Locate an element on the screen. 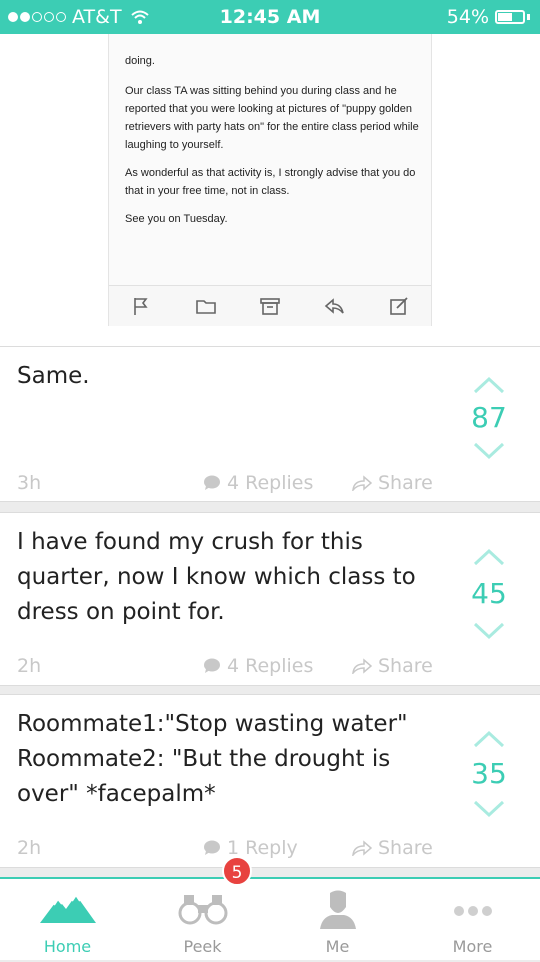  vote-count: 87 is located at coordinates (489, 417).